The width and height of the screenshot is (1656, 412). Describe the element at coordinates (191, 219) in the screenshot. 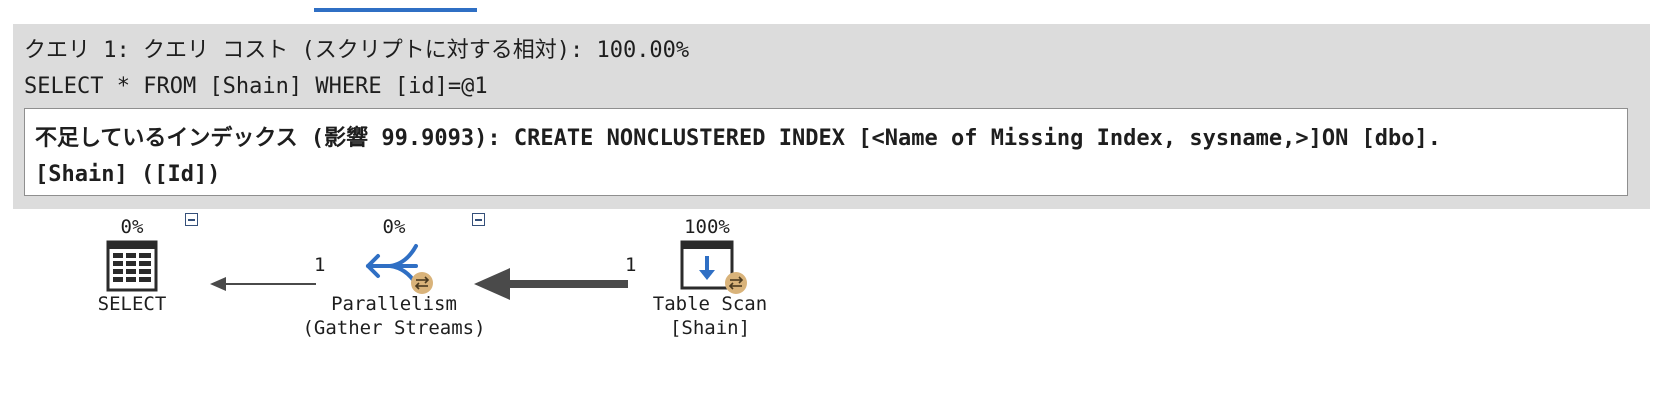

I see `select-collapse-button` at that location.